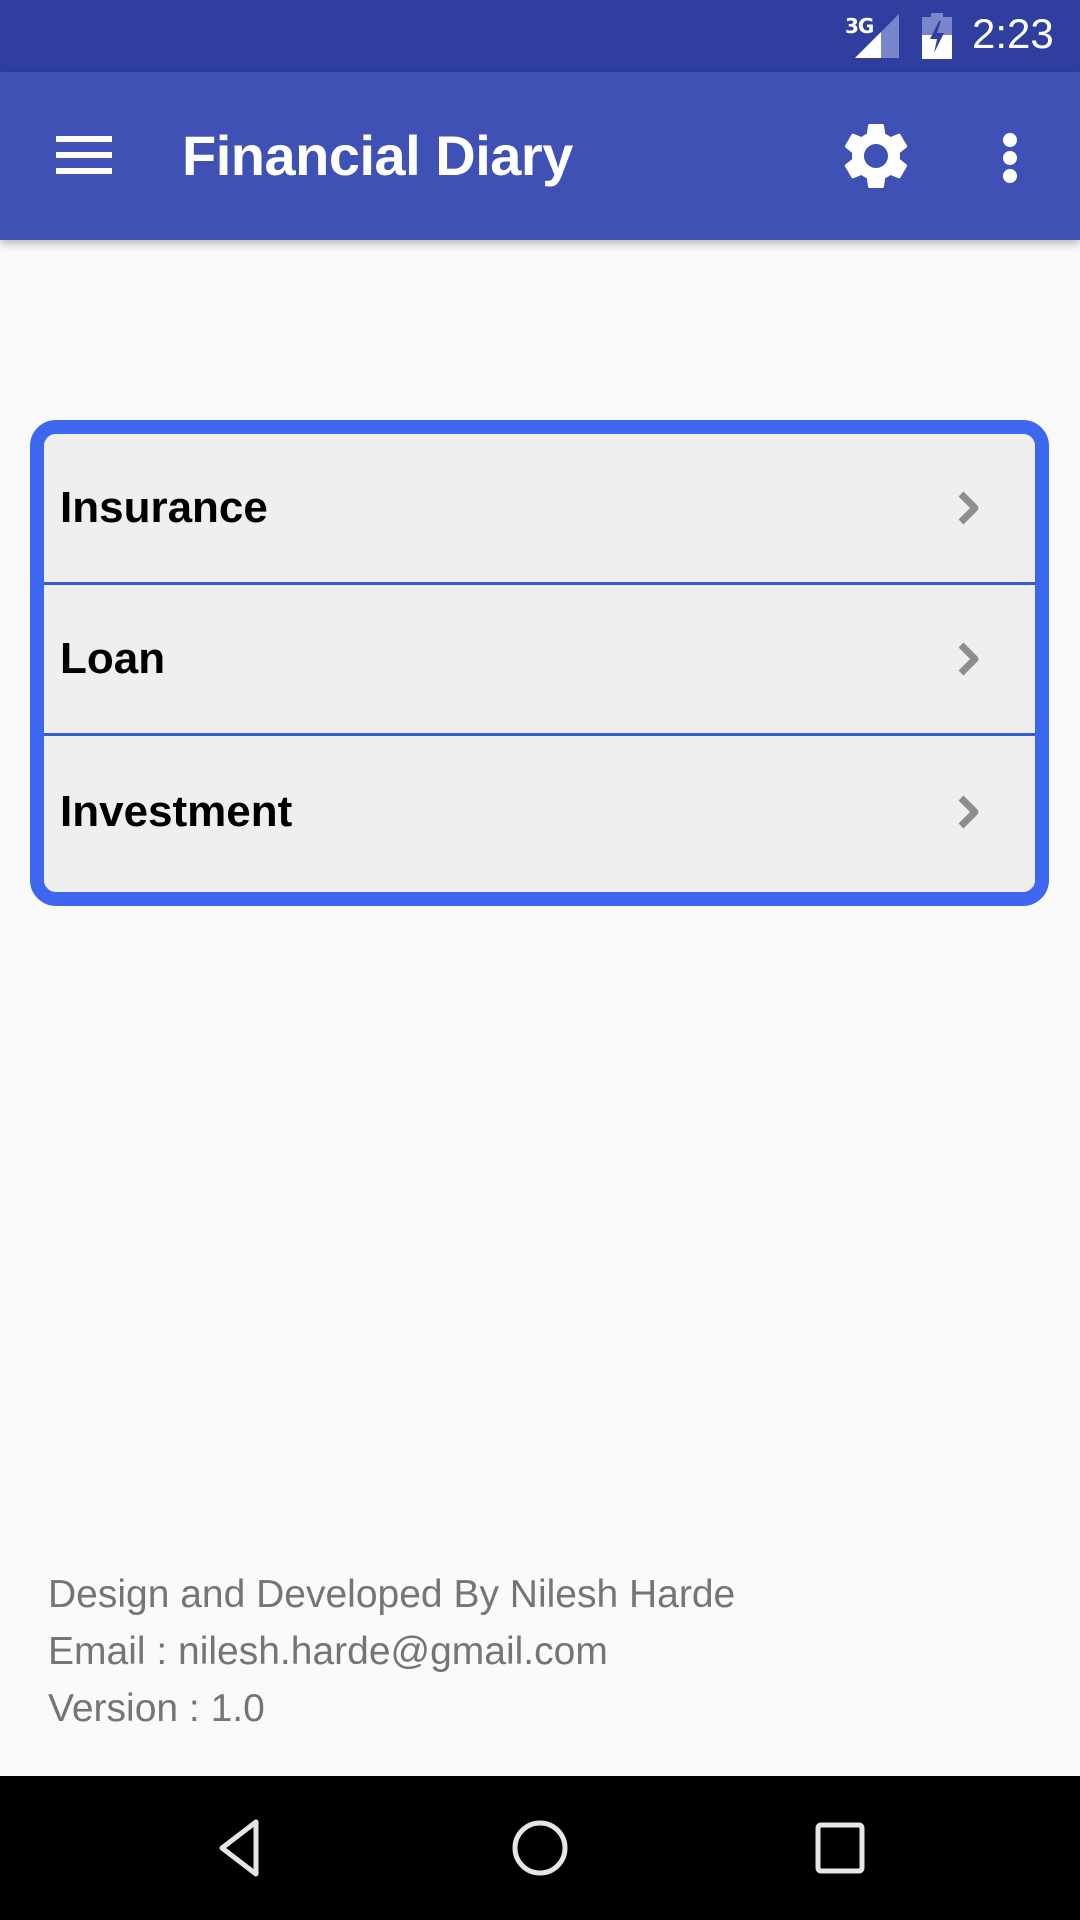 The height and width of the screenshot is (1920, 1080). What do you see at coordinates (877, 36) in the screenshot?
I see `signal-icon` at bounding box center [877, 36].